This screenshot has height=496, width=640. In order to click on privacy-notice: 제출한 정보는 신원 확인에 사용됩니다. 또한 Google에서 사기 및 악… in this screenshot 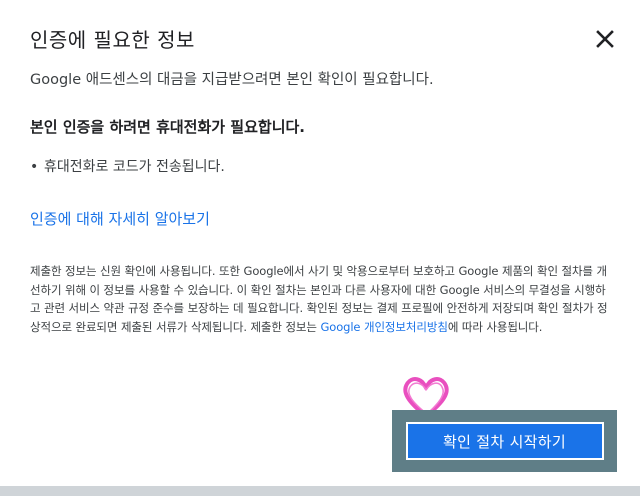, I will do `click(321, 299)`.